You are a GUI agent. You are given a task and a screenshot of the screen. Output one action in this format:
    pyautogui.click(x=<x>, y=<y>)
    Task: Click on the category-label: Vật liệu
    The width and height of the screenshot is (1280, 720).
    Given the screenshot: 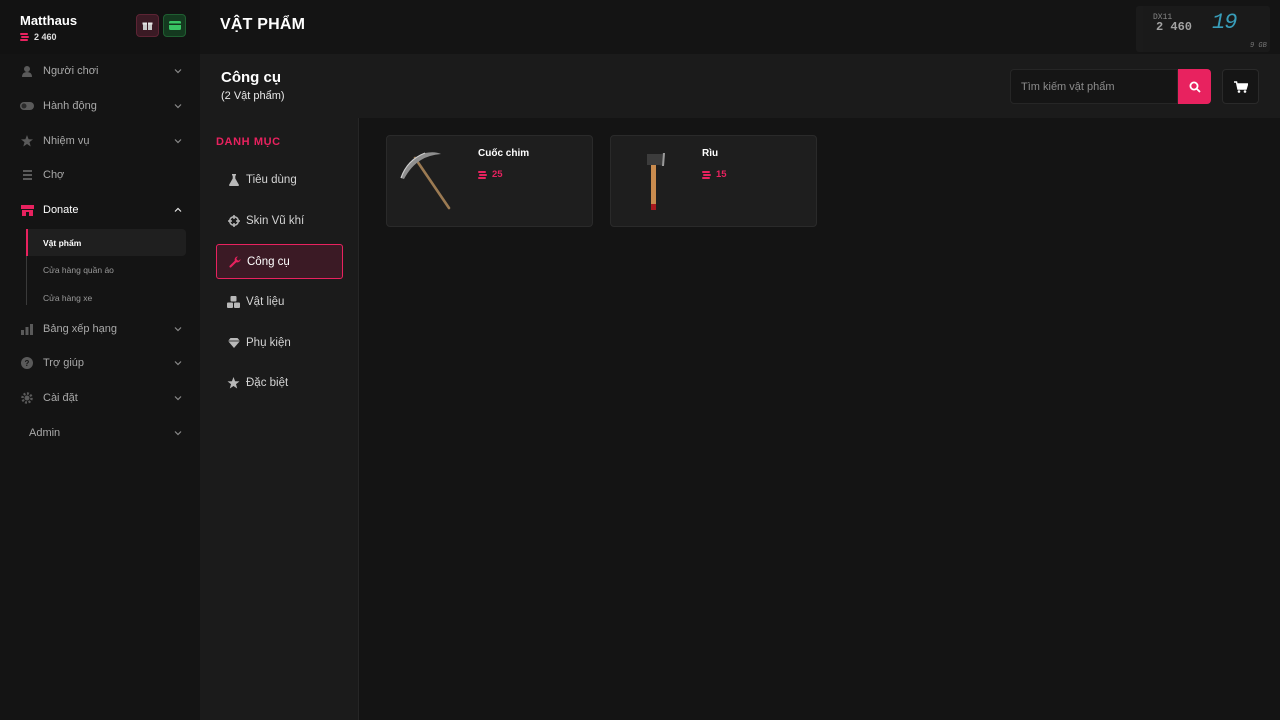 What is the action you would take?
    pyautogui.click(x=265, y=301)
    